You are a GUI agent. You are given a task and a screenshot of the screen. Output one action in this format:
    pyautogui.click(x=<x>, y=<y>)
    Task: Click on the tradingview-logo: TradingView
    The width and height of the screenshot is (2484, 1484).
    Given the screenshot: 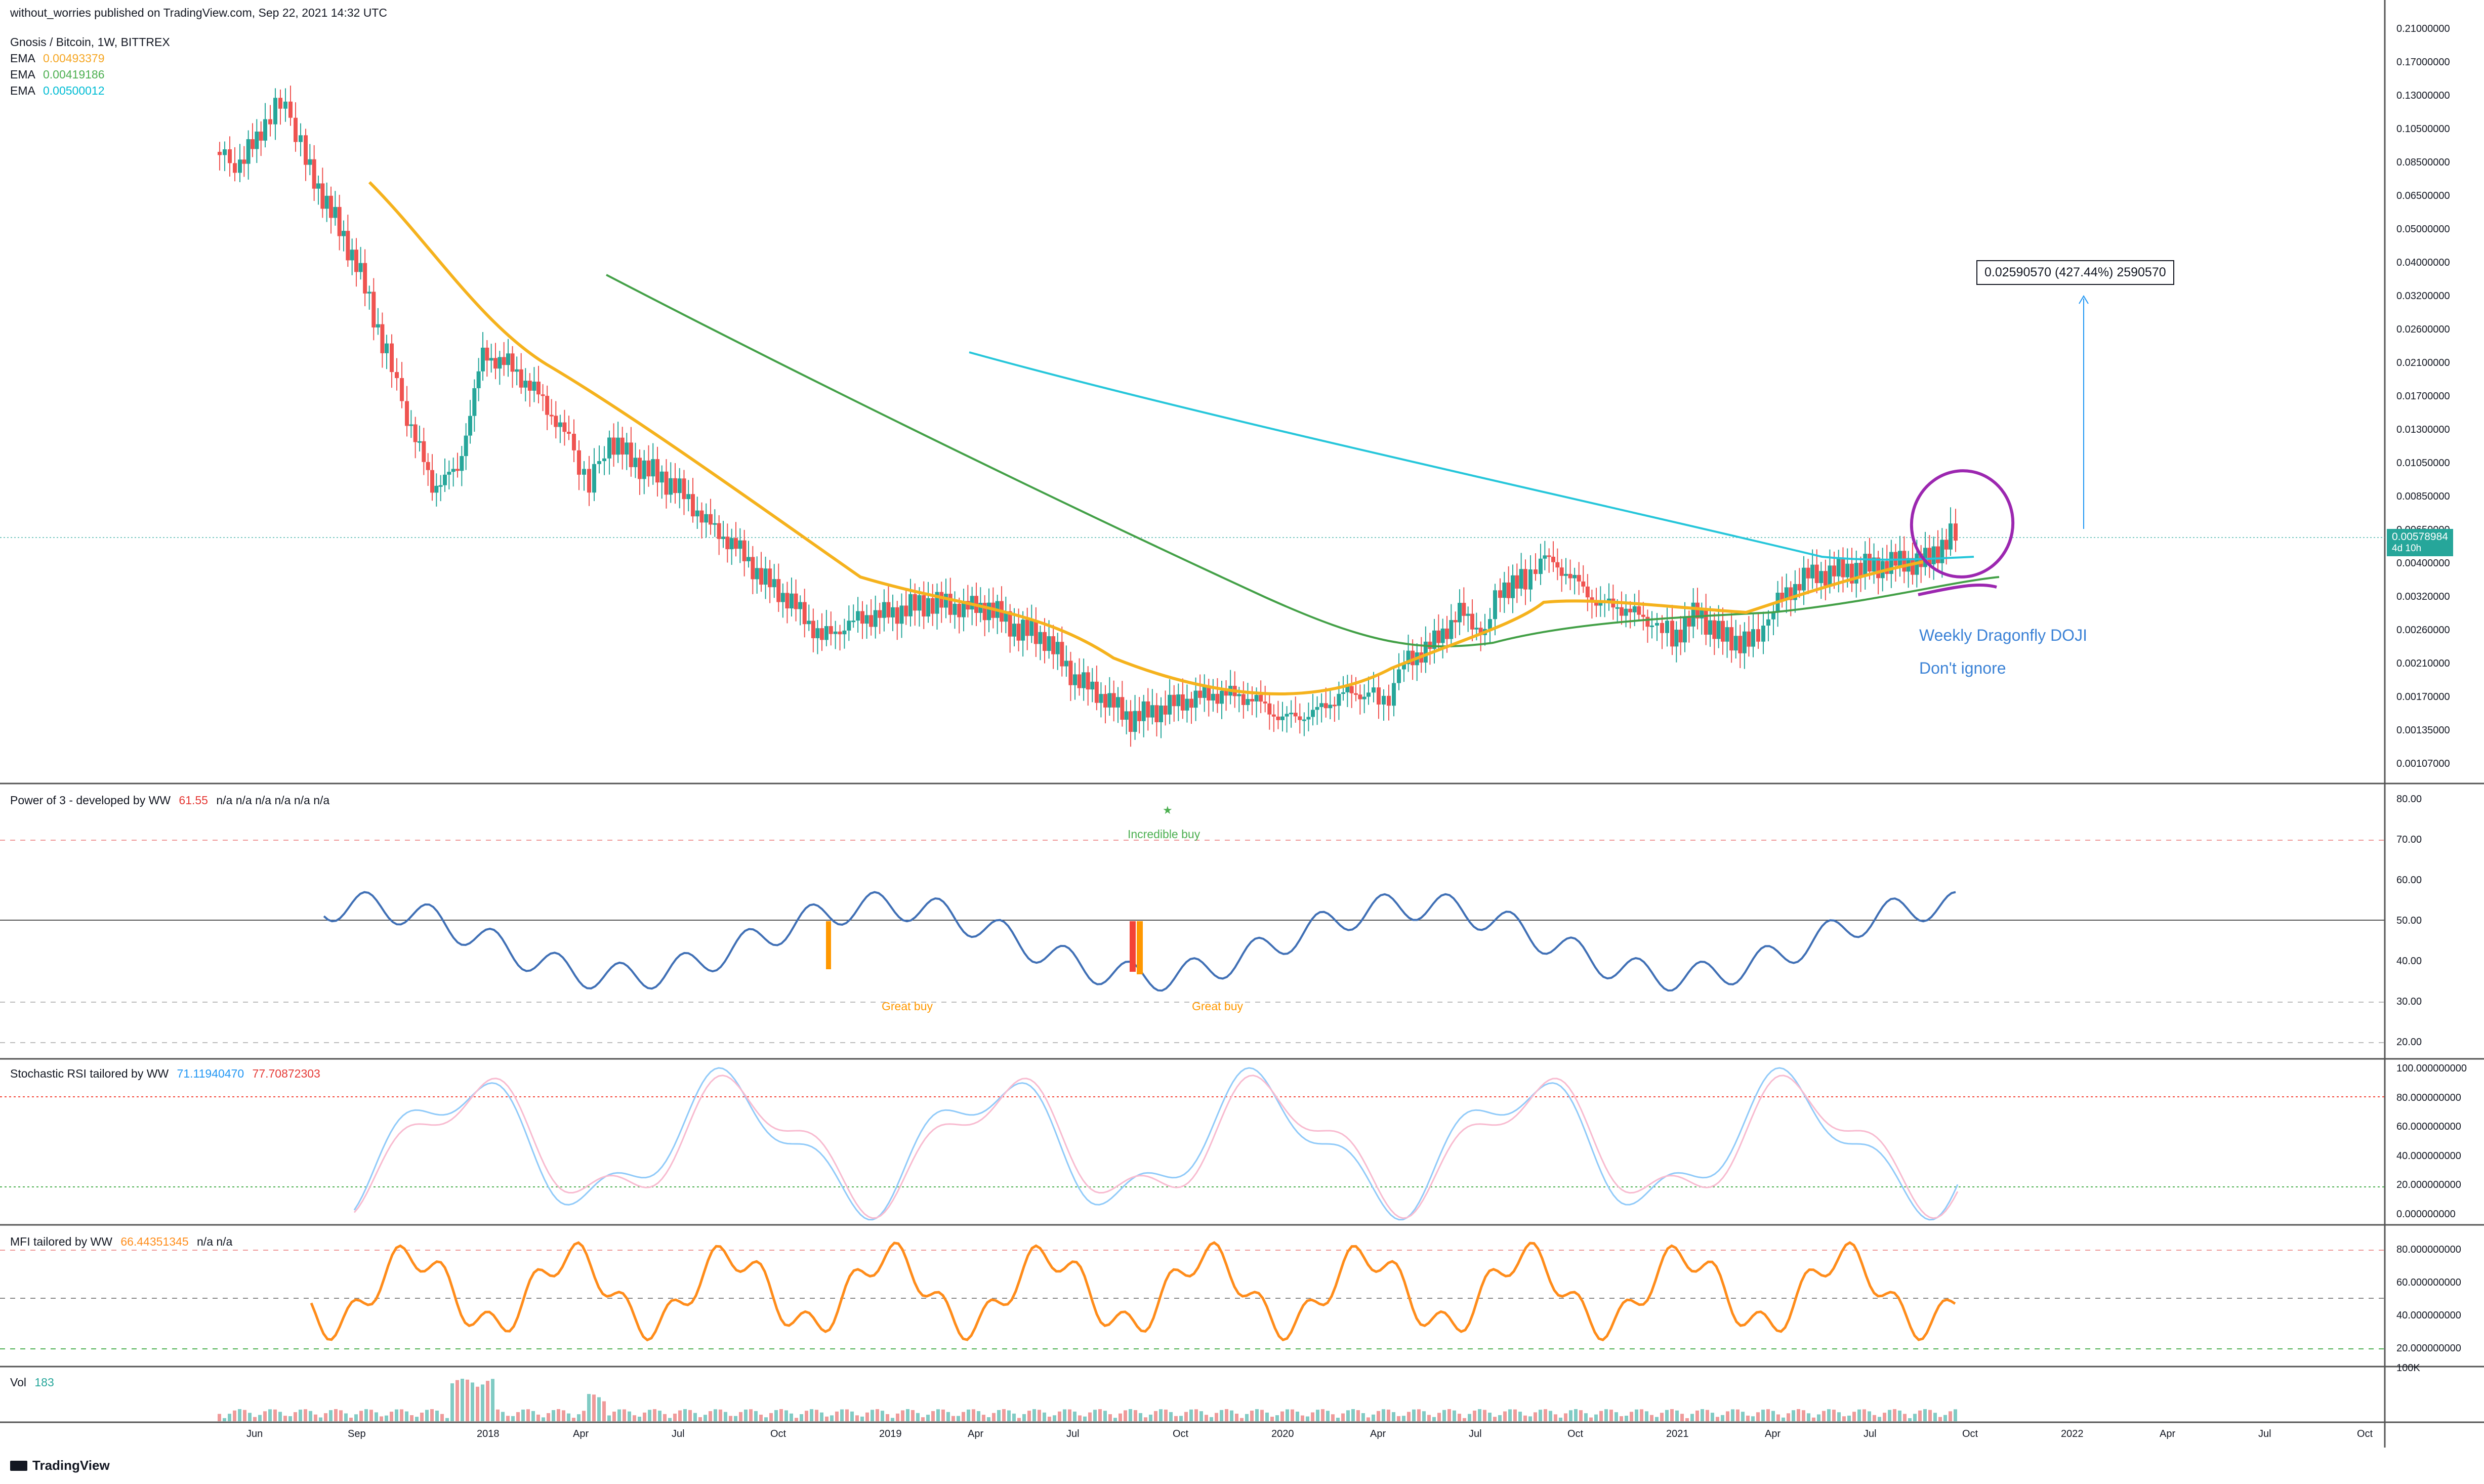 What is the action you would take?
    pyautogui.click(x=60, y=1466)
    